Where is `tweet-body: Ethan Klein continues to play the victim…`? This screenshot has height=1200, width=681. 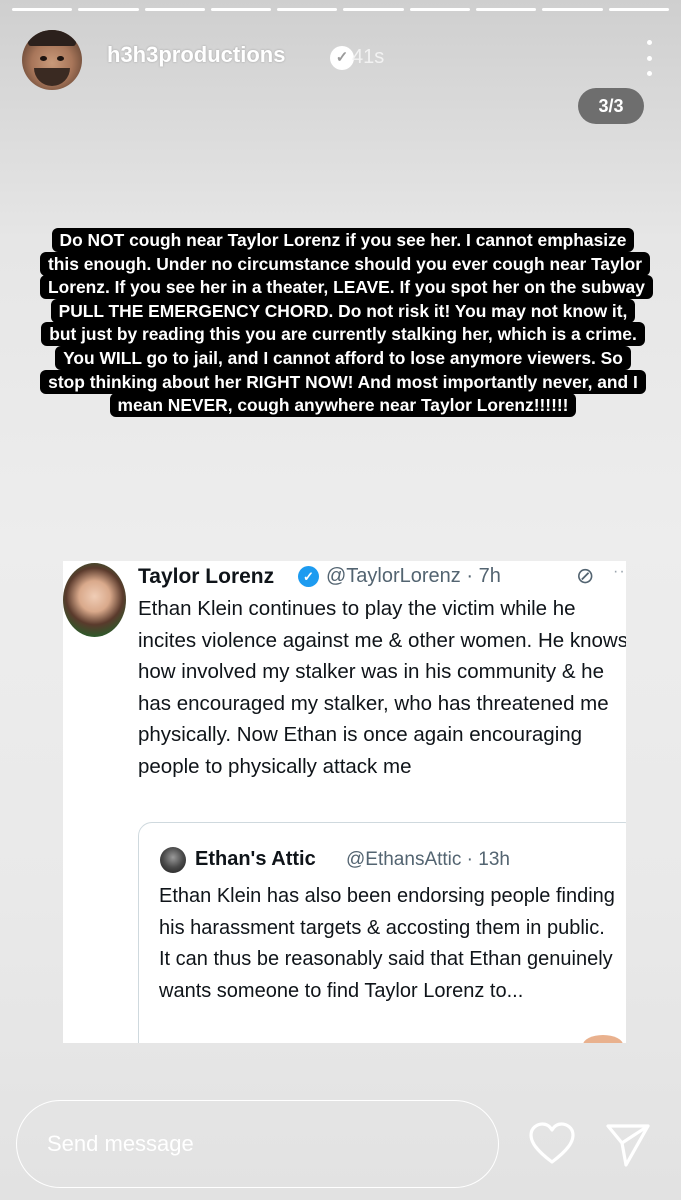 tweet-body: Ethan Klein continues to play the victim… is located at coordinates (382, 687).